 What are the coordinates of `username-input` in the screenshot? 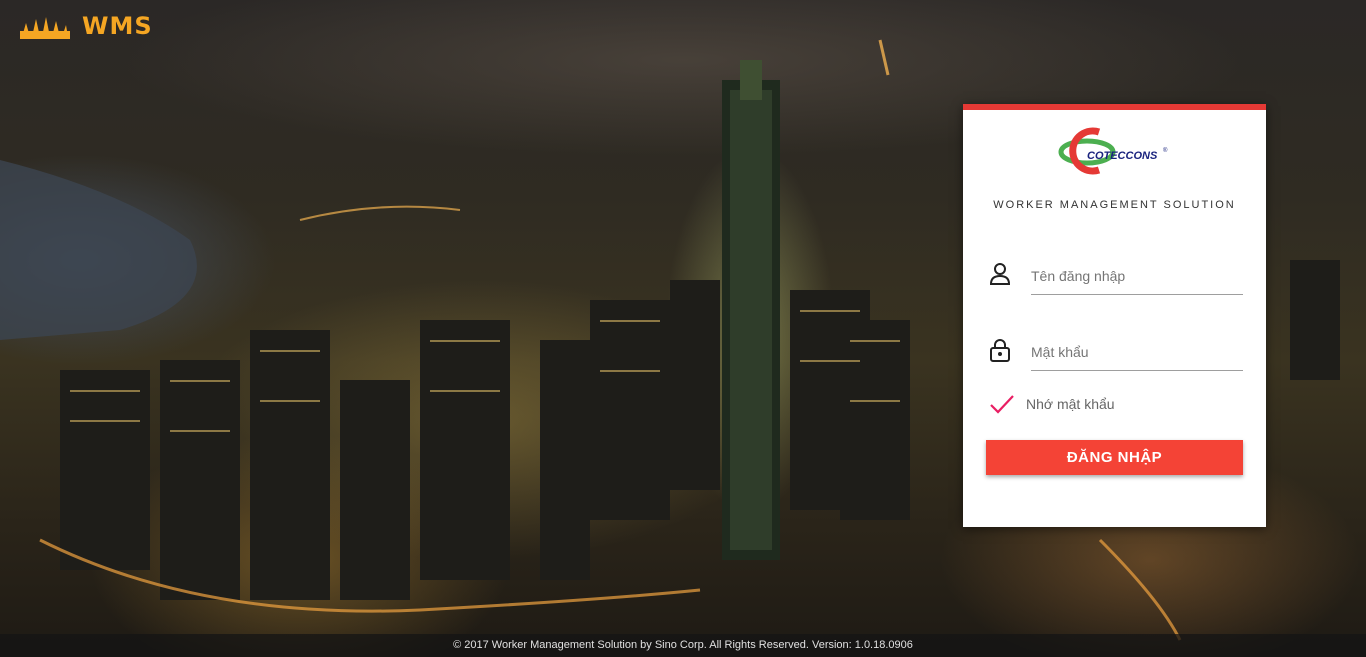 It's located at (1137, 276).